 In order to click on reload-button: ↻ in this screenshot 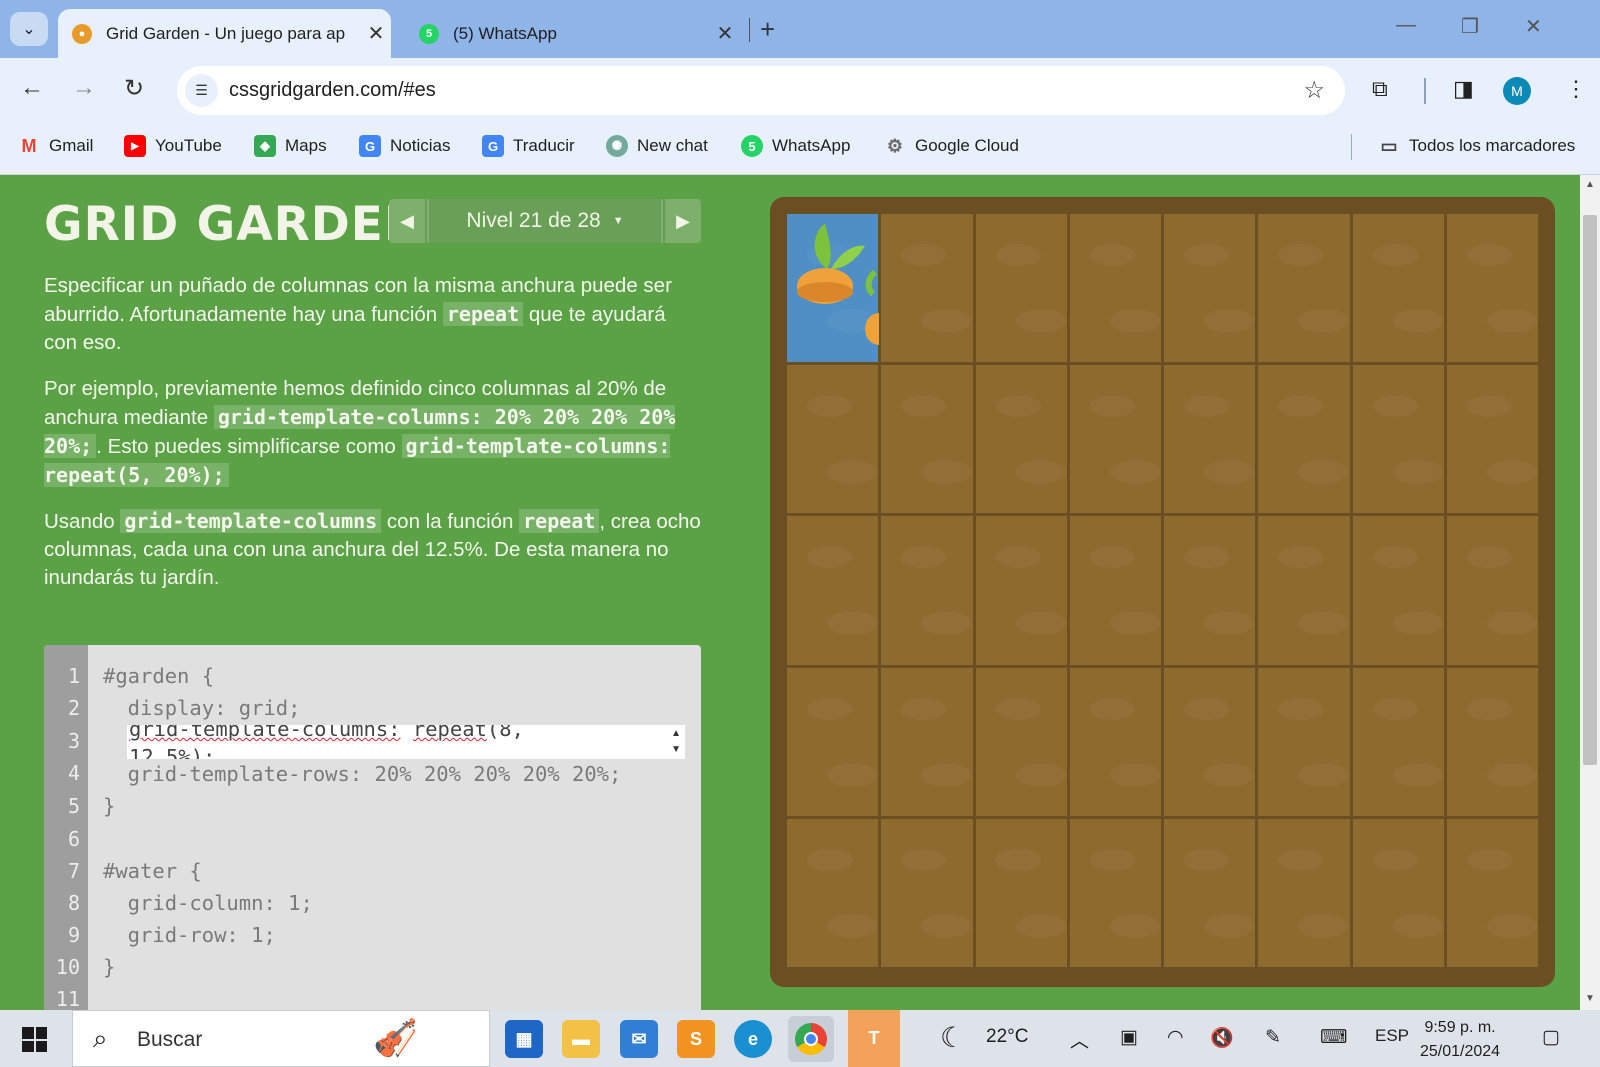, I will do `click(134, 88)`.